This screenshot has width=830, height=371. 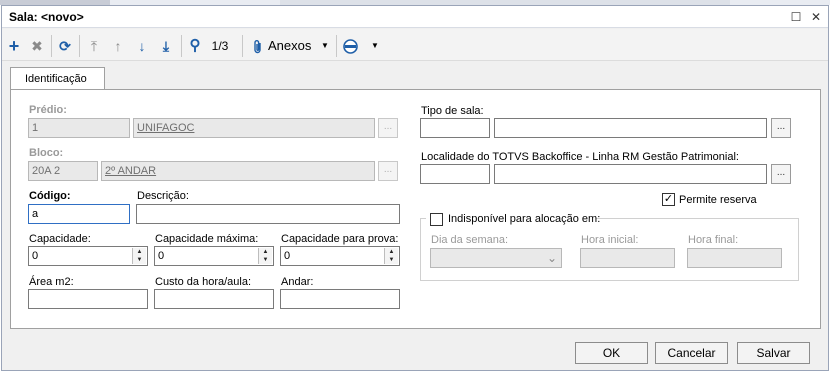 What do you see at coordinates (718, 200) in the screenshot?
I see `permite-reserva-label: Permite reserva` at bounding box center [718, 200].